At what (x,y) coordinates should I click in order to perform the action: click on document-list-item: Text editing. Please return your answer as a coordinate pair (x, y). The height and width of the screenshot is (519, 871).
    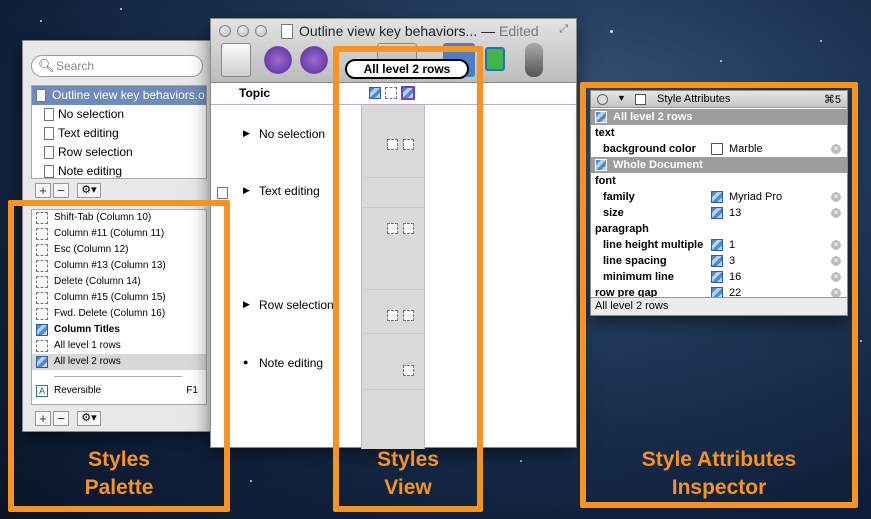
    Looking at the image, I should click on (119, 133).